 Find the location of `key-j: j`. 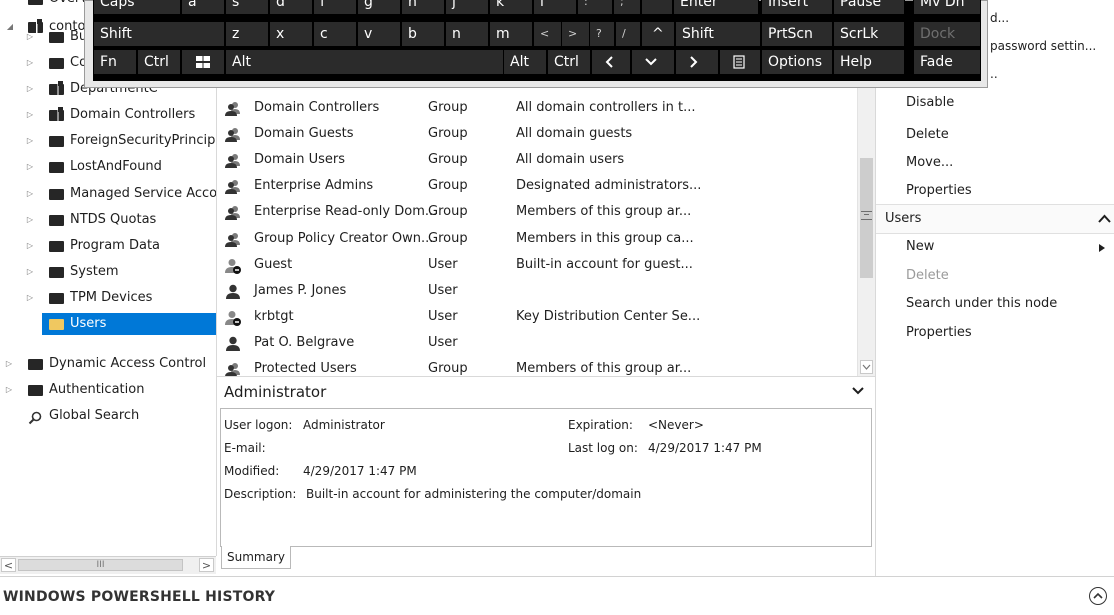

key-j: j is located at coordinates (467, 7).